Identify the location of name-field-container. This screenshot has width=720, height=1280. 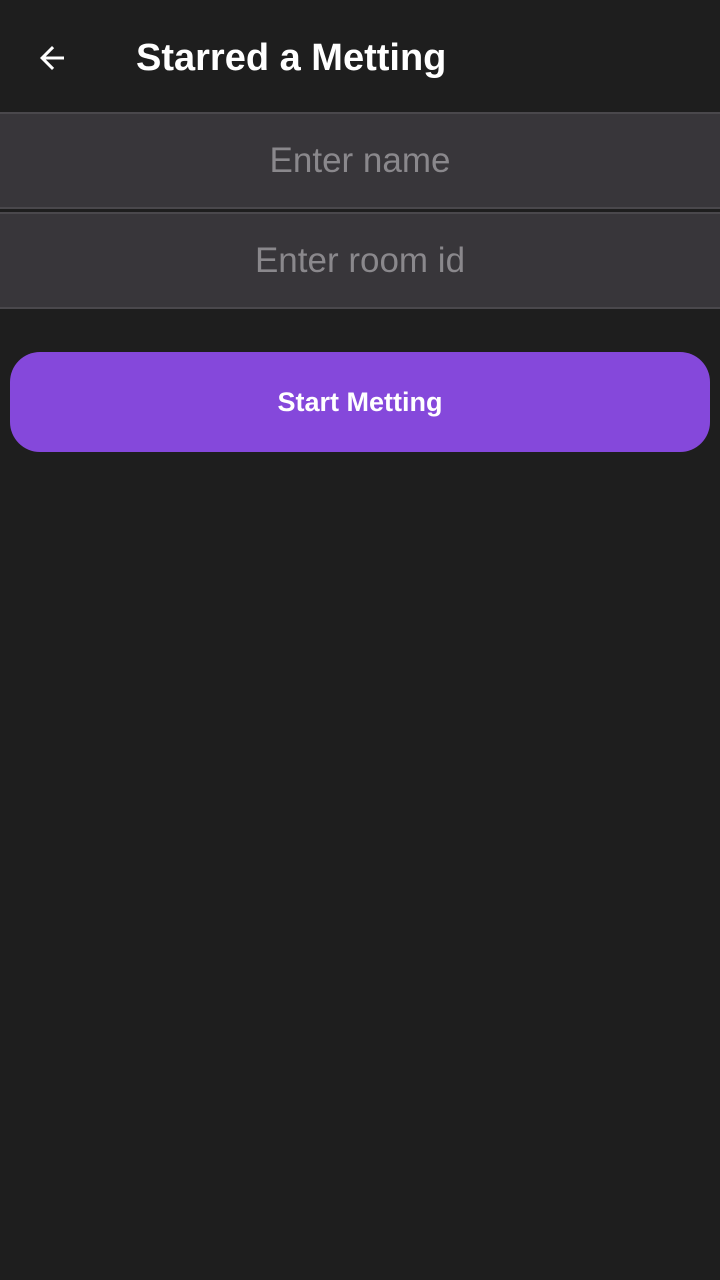
(360, 160).